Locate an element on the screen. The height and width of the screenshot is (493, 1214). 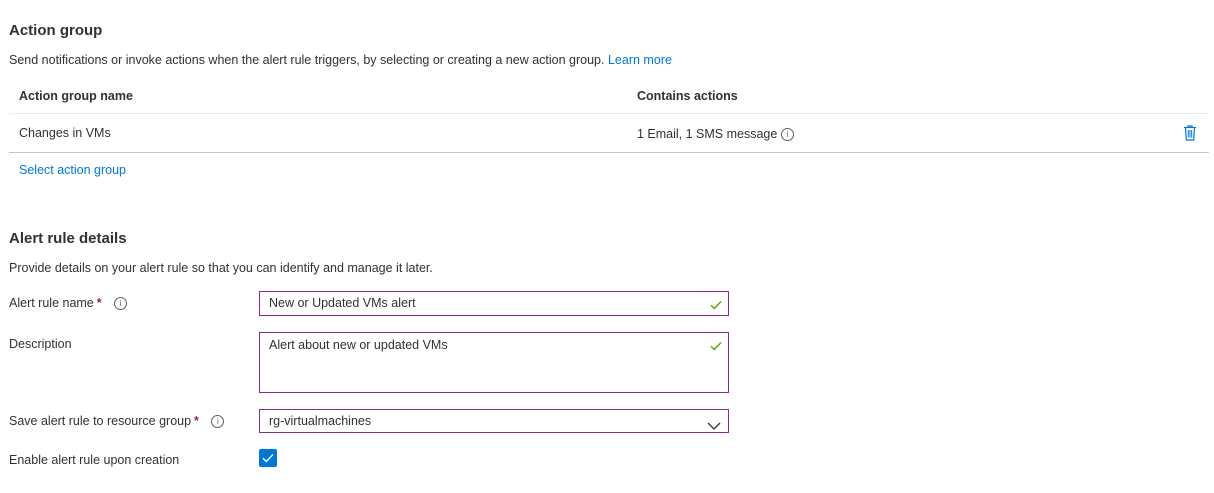
resource-group-dropdown: rg-virtualmachines is located at coordinates (494, 421).